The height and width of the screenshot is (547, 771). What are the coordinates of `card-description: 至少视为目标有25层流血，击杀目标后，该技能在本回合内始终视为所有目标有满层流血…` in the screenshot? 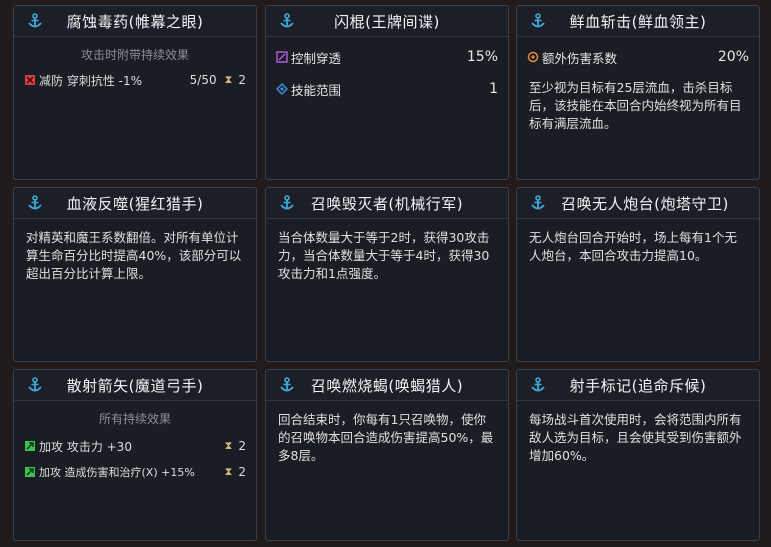 It's located at (635, 105).